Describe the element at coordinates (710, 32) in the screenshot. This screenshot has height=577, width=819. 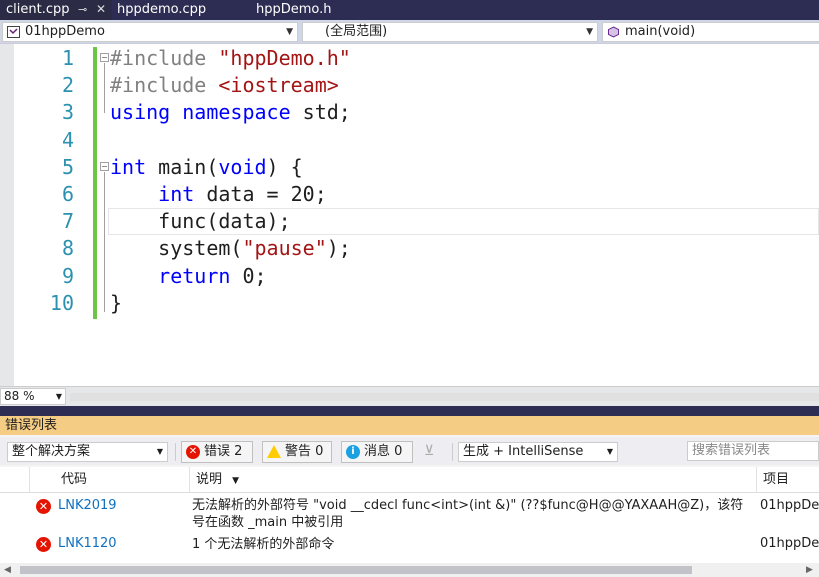
I see `member-dropdown: main(void)` at that location.